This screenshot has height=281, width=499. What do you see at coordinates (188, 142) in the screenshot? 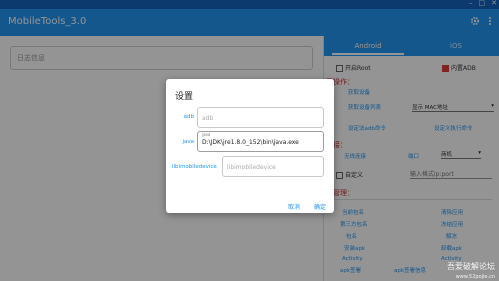
I see `java-label: java` at bounding box center [188, 142].